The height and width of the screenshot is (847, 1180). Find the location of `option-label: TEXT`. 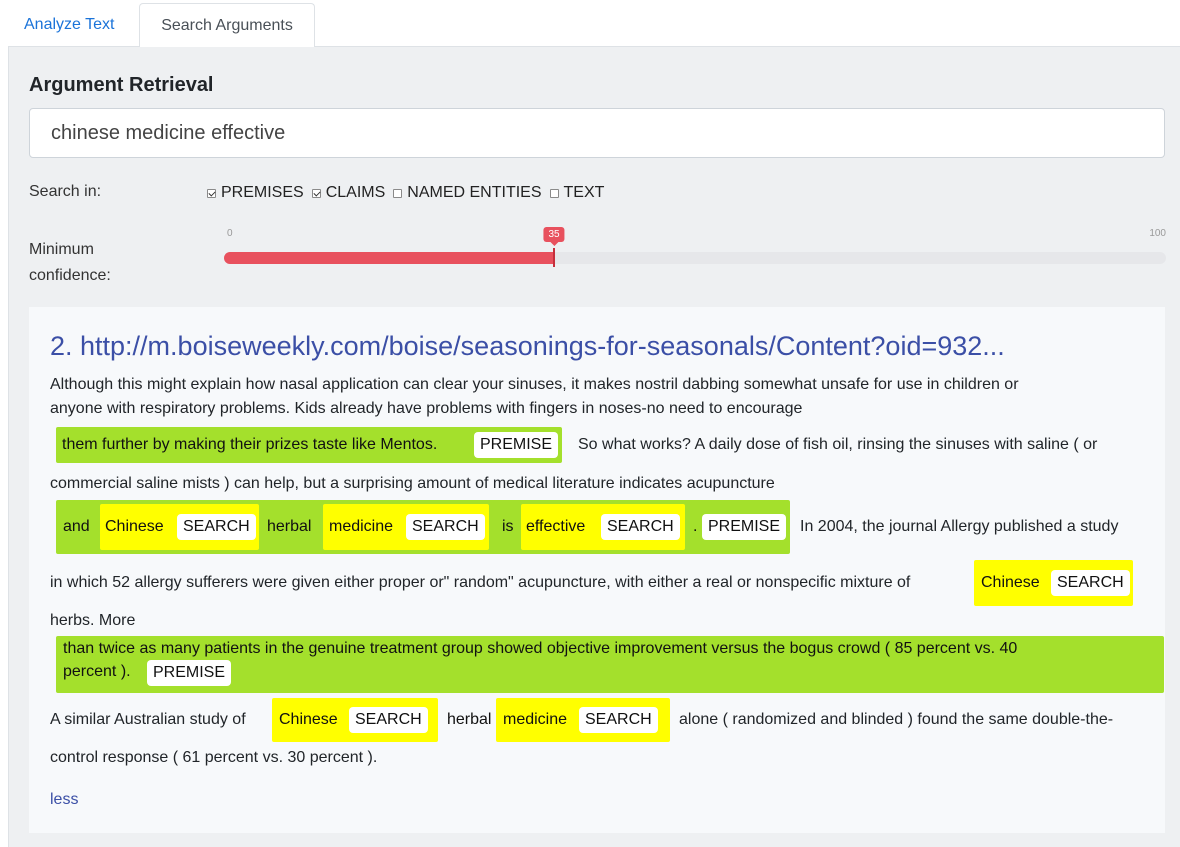

option-label: TEXT is located at coordinates (584, 192).